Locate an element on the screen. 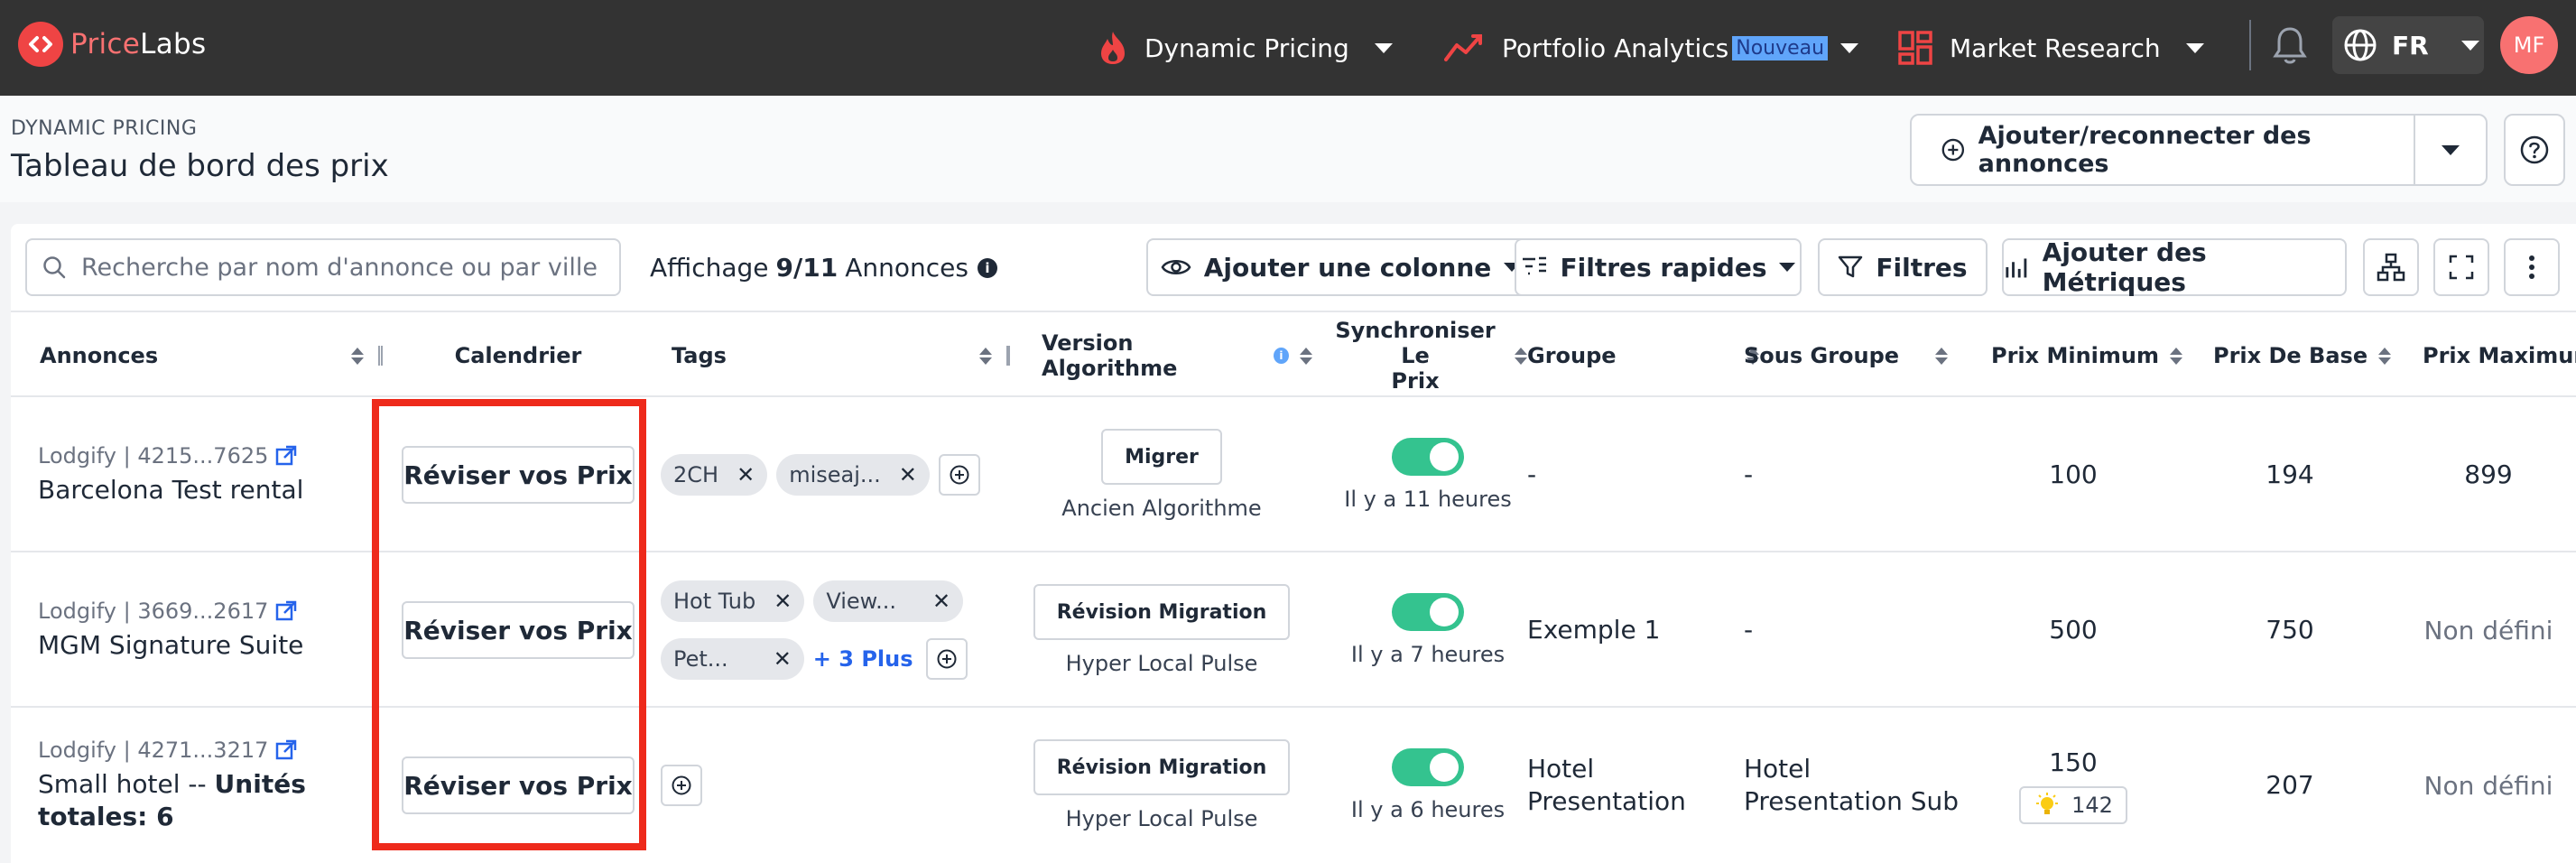 This screenshot has width=2576, height=863. base-price-value: 194 is located at coordinates (2289, 475).